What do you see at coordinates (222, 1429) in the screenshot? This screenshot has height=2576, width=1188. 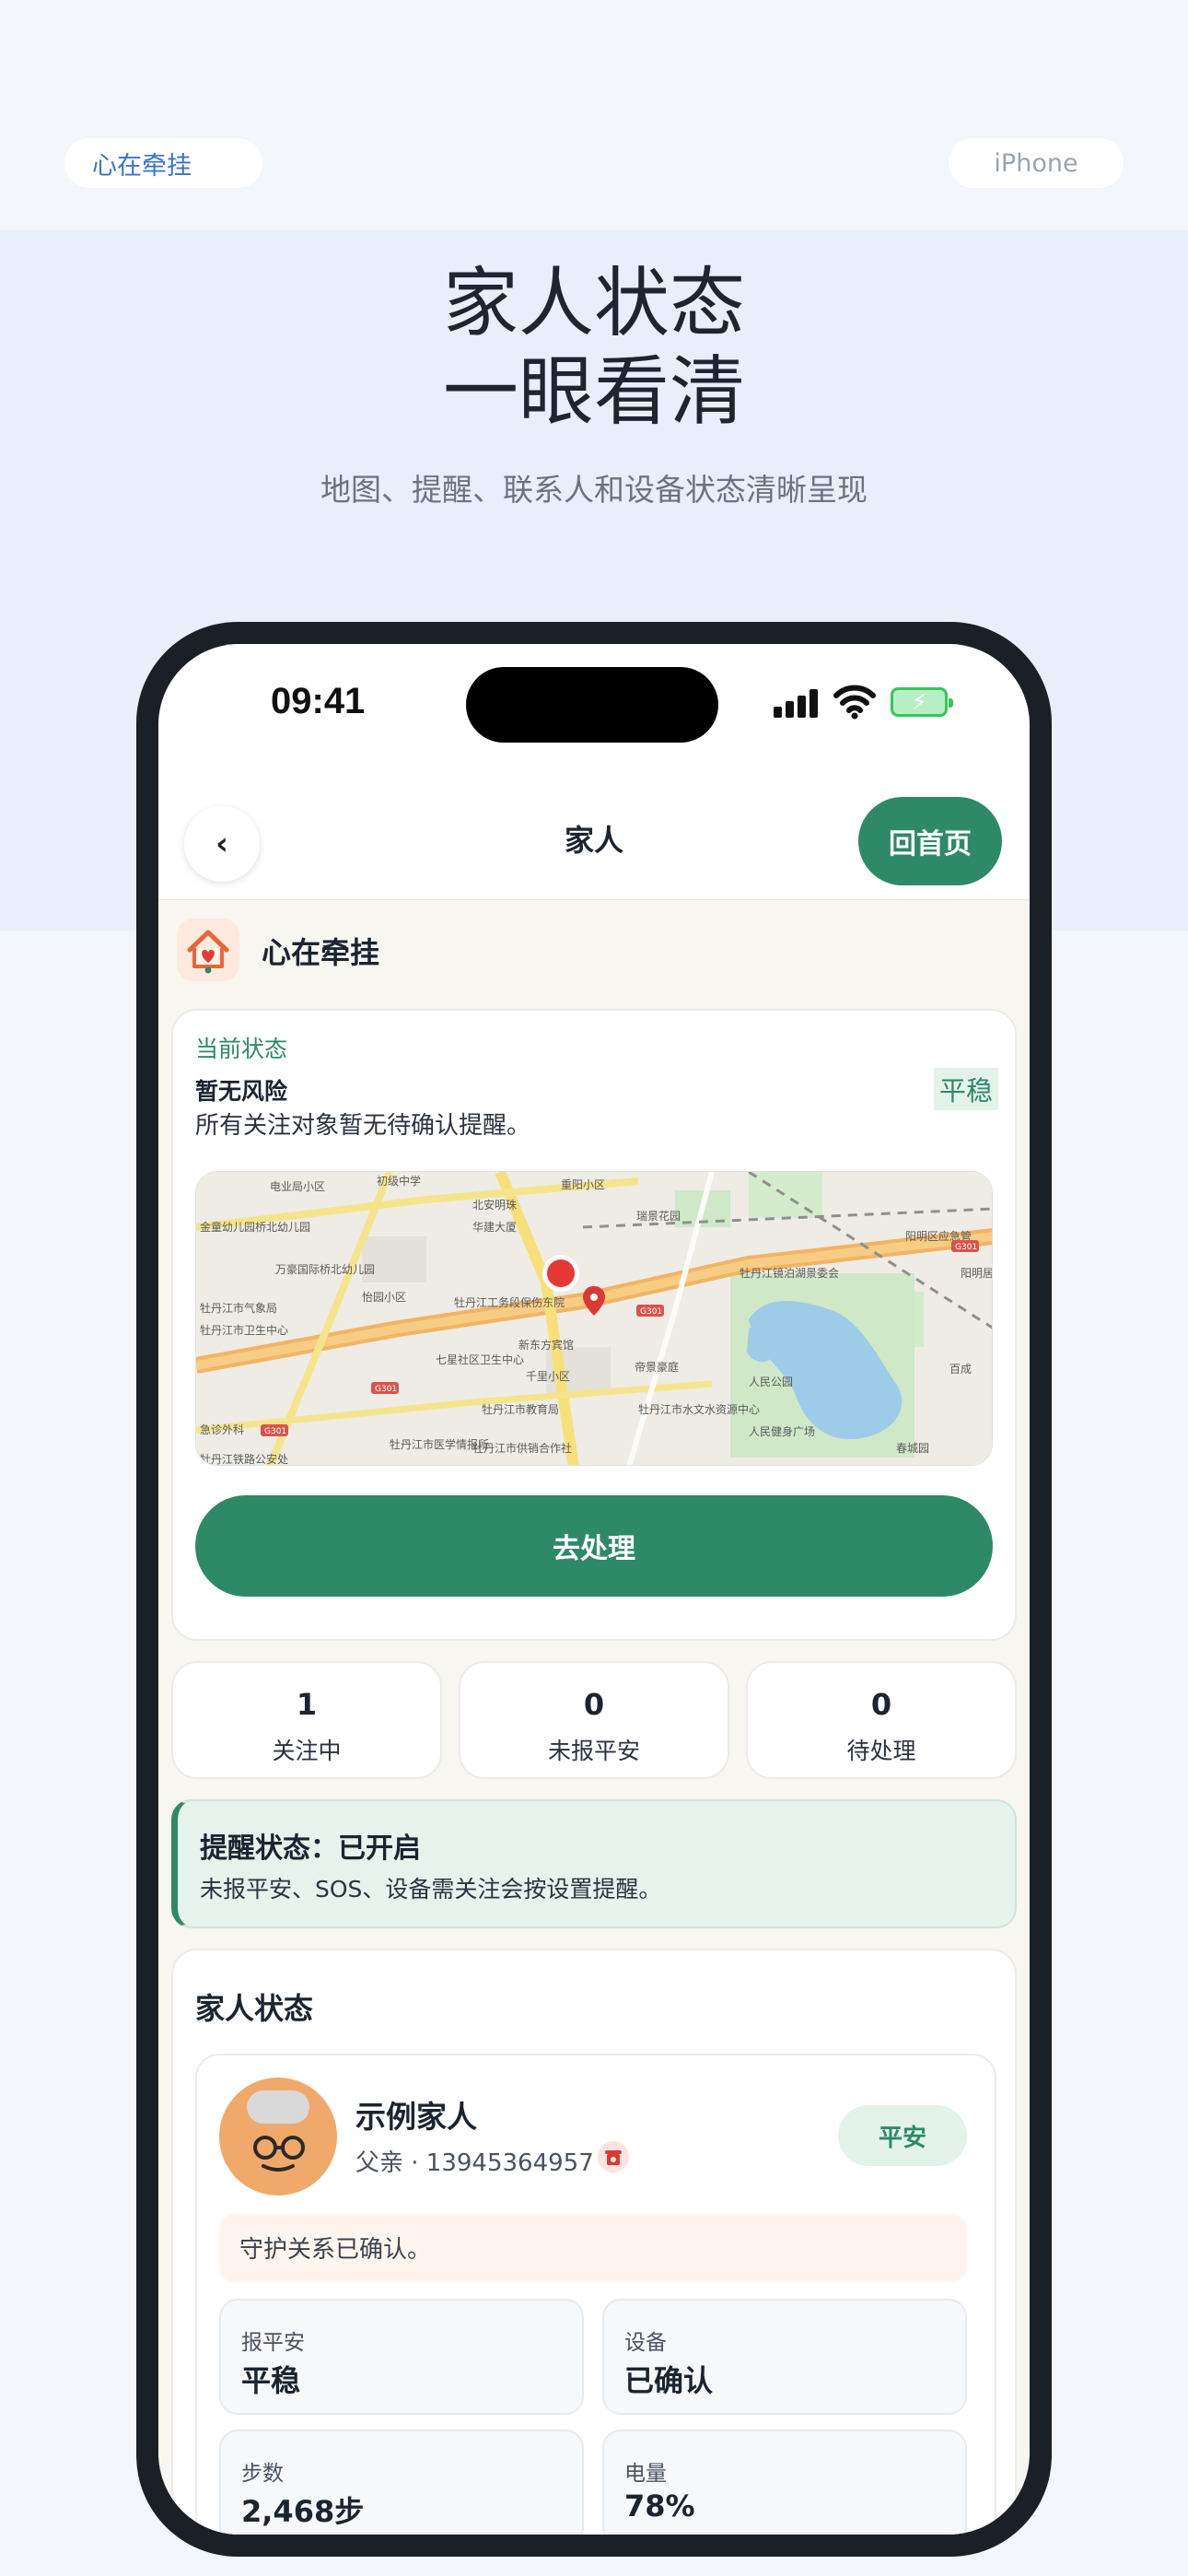 I see `map-label: 急诊外科` at bounding box center [222, 1429].